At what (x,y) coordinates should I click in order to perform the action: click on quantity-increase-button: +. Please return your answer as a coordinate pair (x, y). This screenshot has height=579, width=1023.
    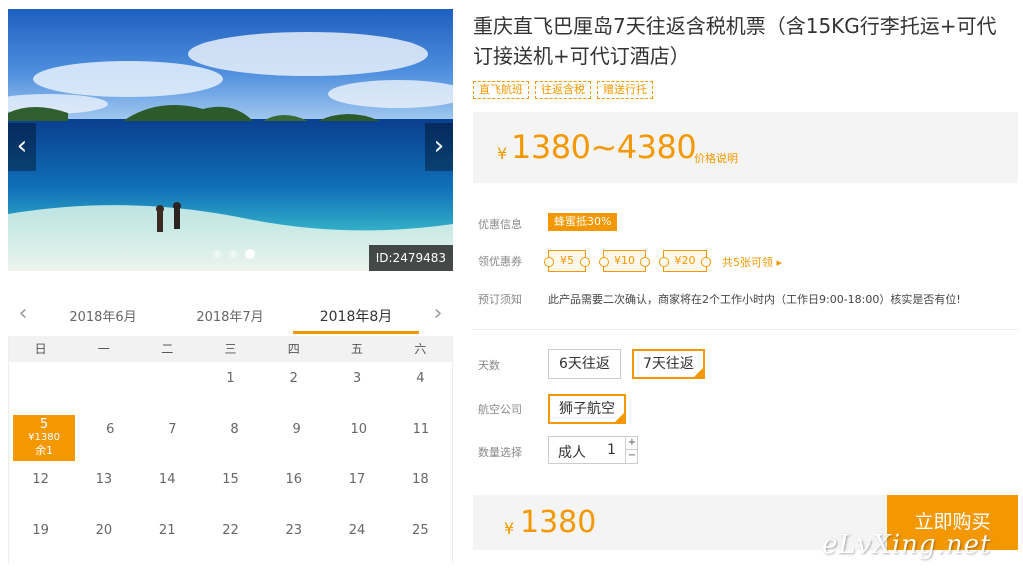
    Looking at the image, I should click on (631, 443).